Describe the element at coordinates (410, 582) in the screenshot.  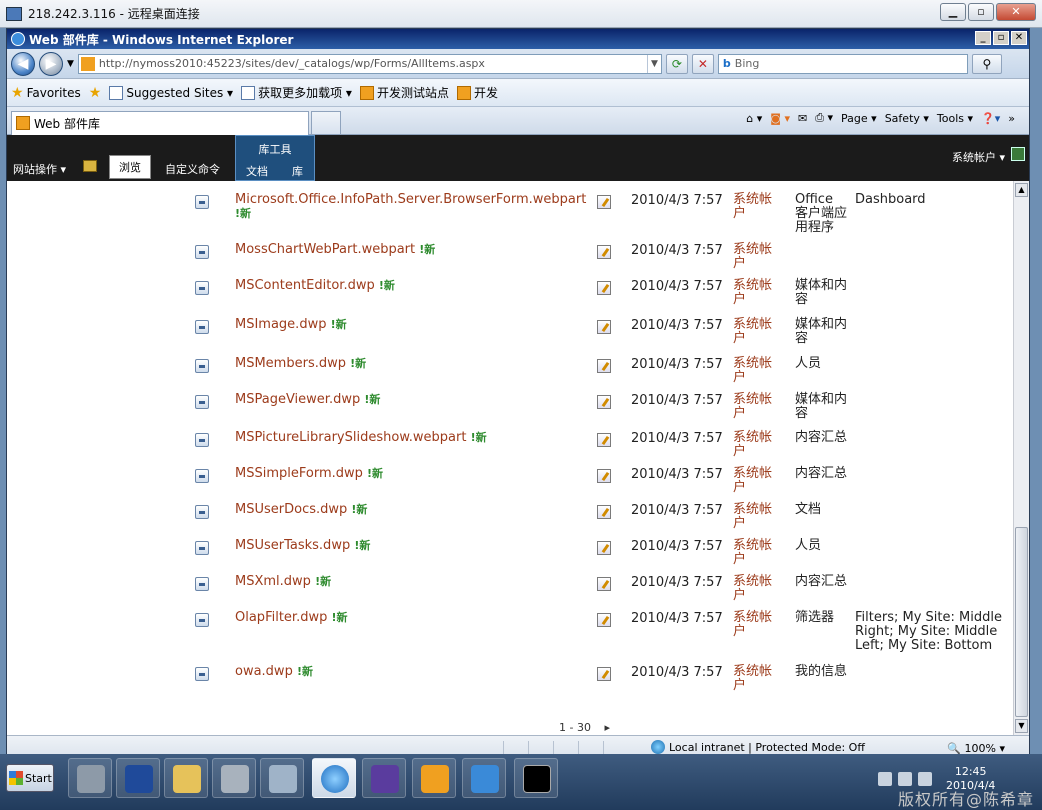
I see `item-name-link: MSXml.dwp !新` at that location.